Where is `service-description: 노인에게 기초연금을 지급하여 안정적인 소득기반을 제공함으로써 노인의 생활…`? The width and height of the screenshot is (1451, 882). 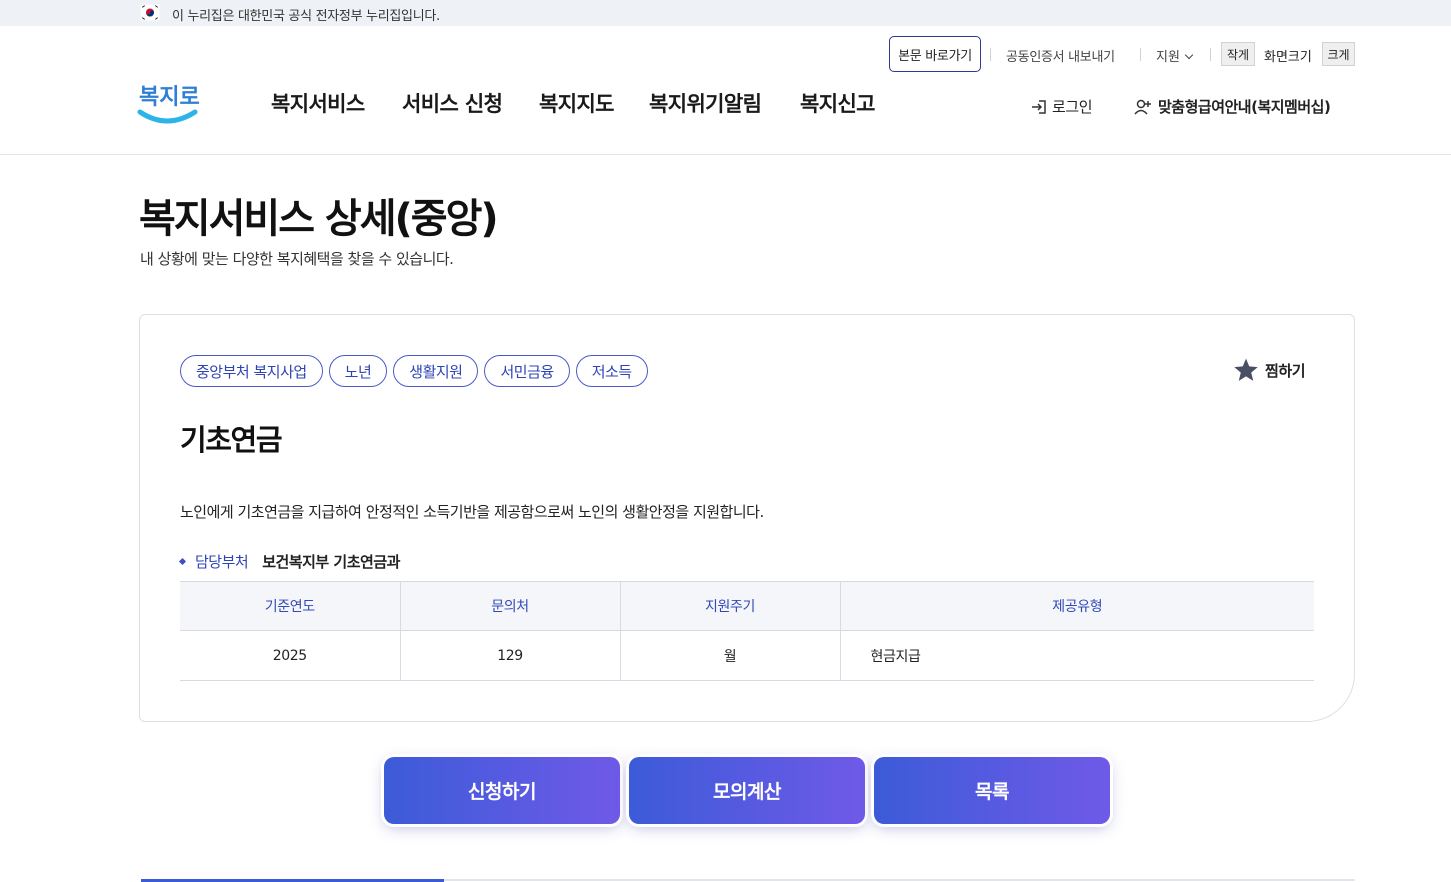
service-description: 노인에게 기초연금을 지급하여 안정적인 소득기반을 제공함으로써 노인의 생활… is located at coordinates (472, 512).